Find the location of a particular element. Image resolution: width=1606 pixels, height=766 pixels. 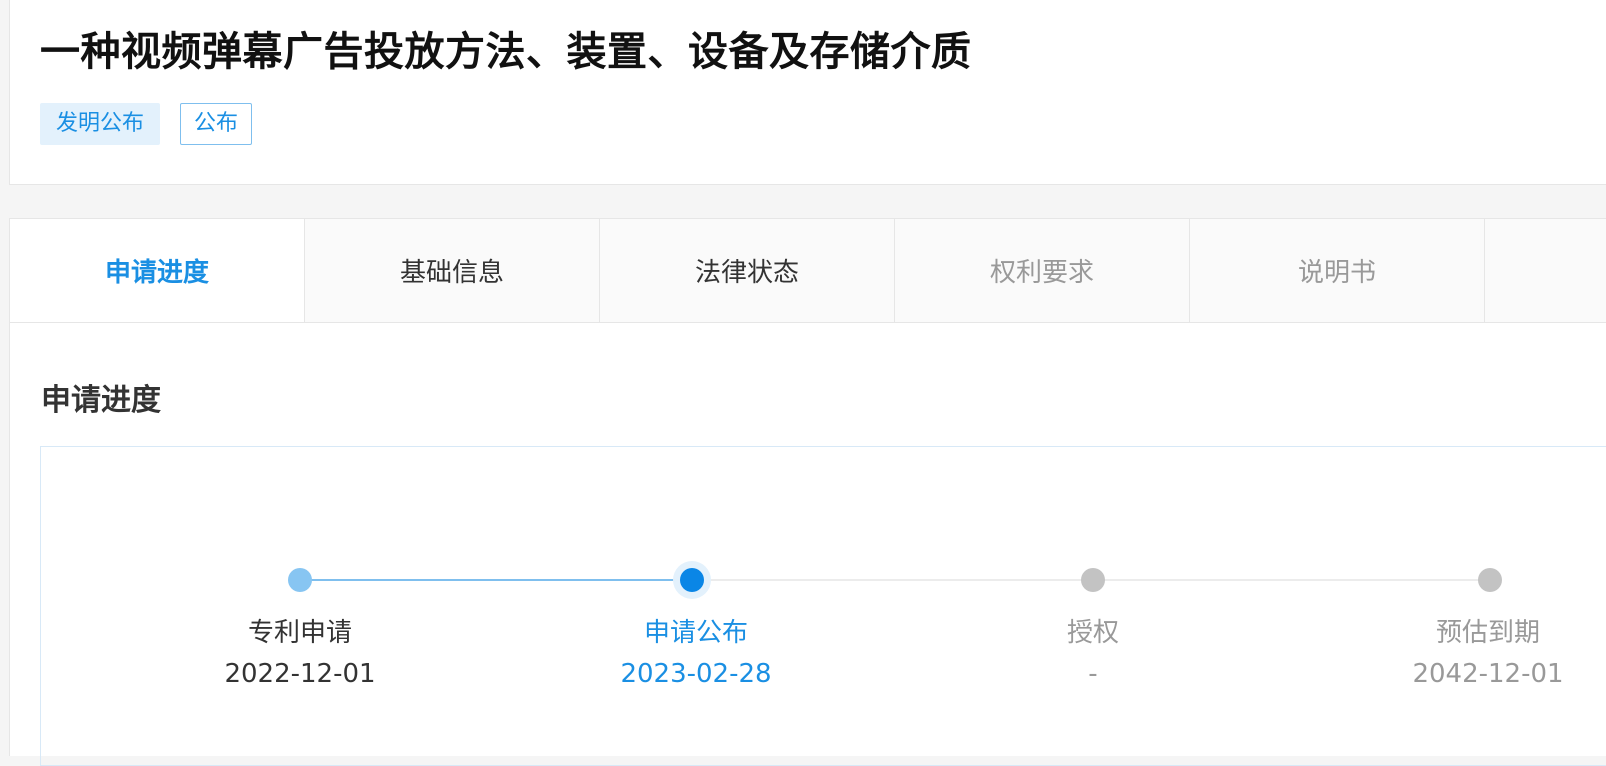

patent-title: 一种视频弹幕广告投放方法、装置、设备及存储介质 is located at coordinates (506, 52).